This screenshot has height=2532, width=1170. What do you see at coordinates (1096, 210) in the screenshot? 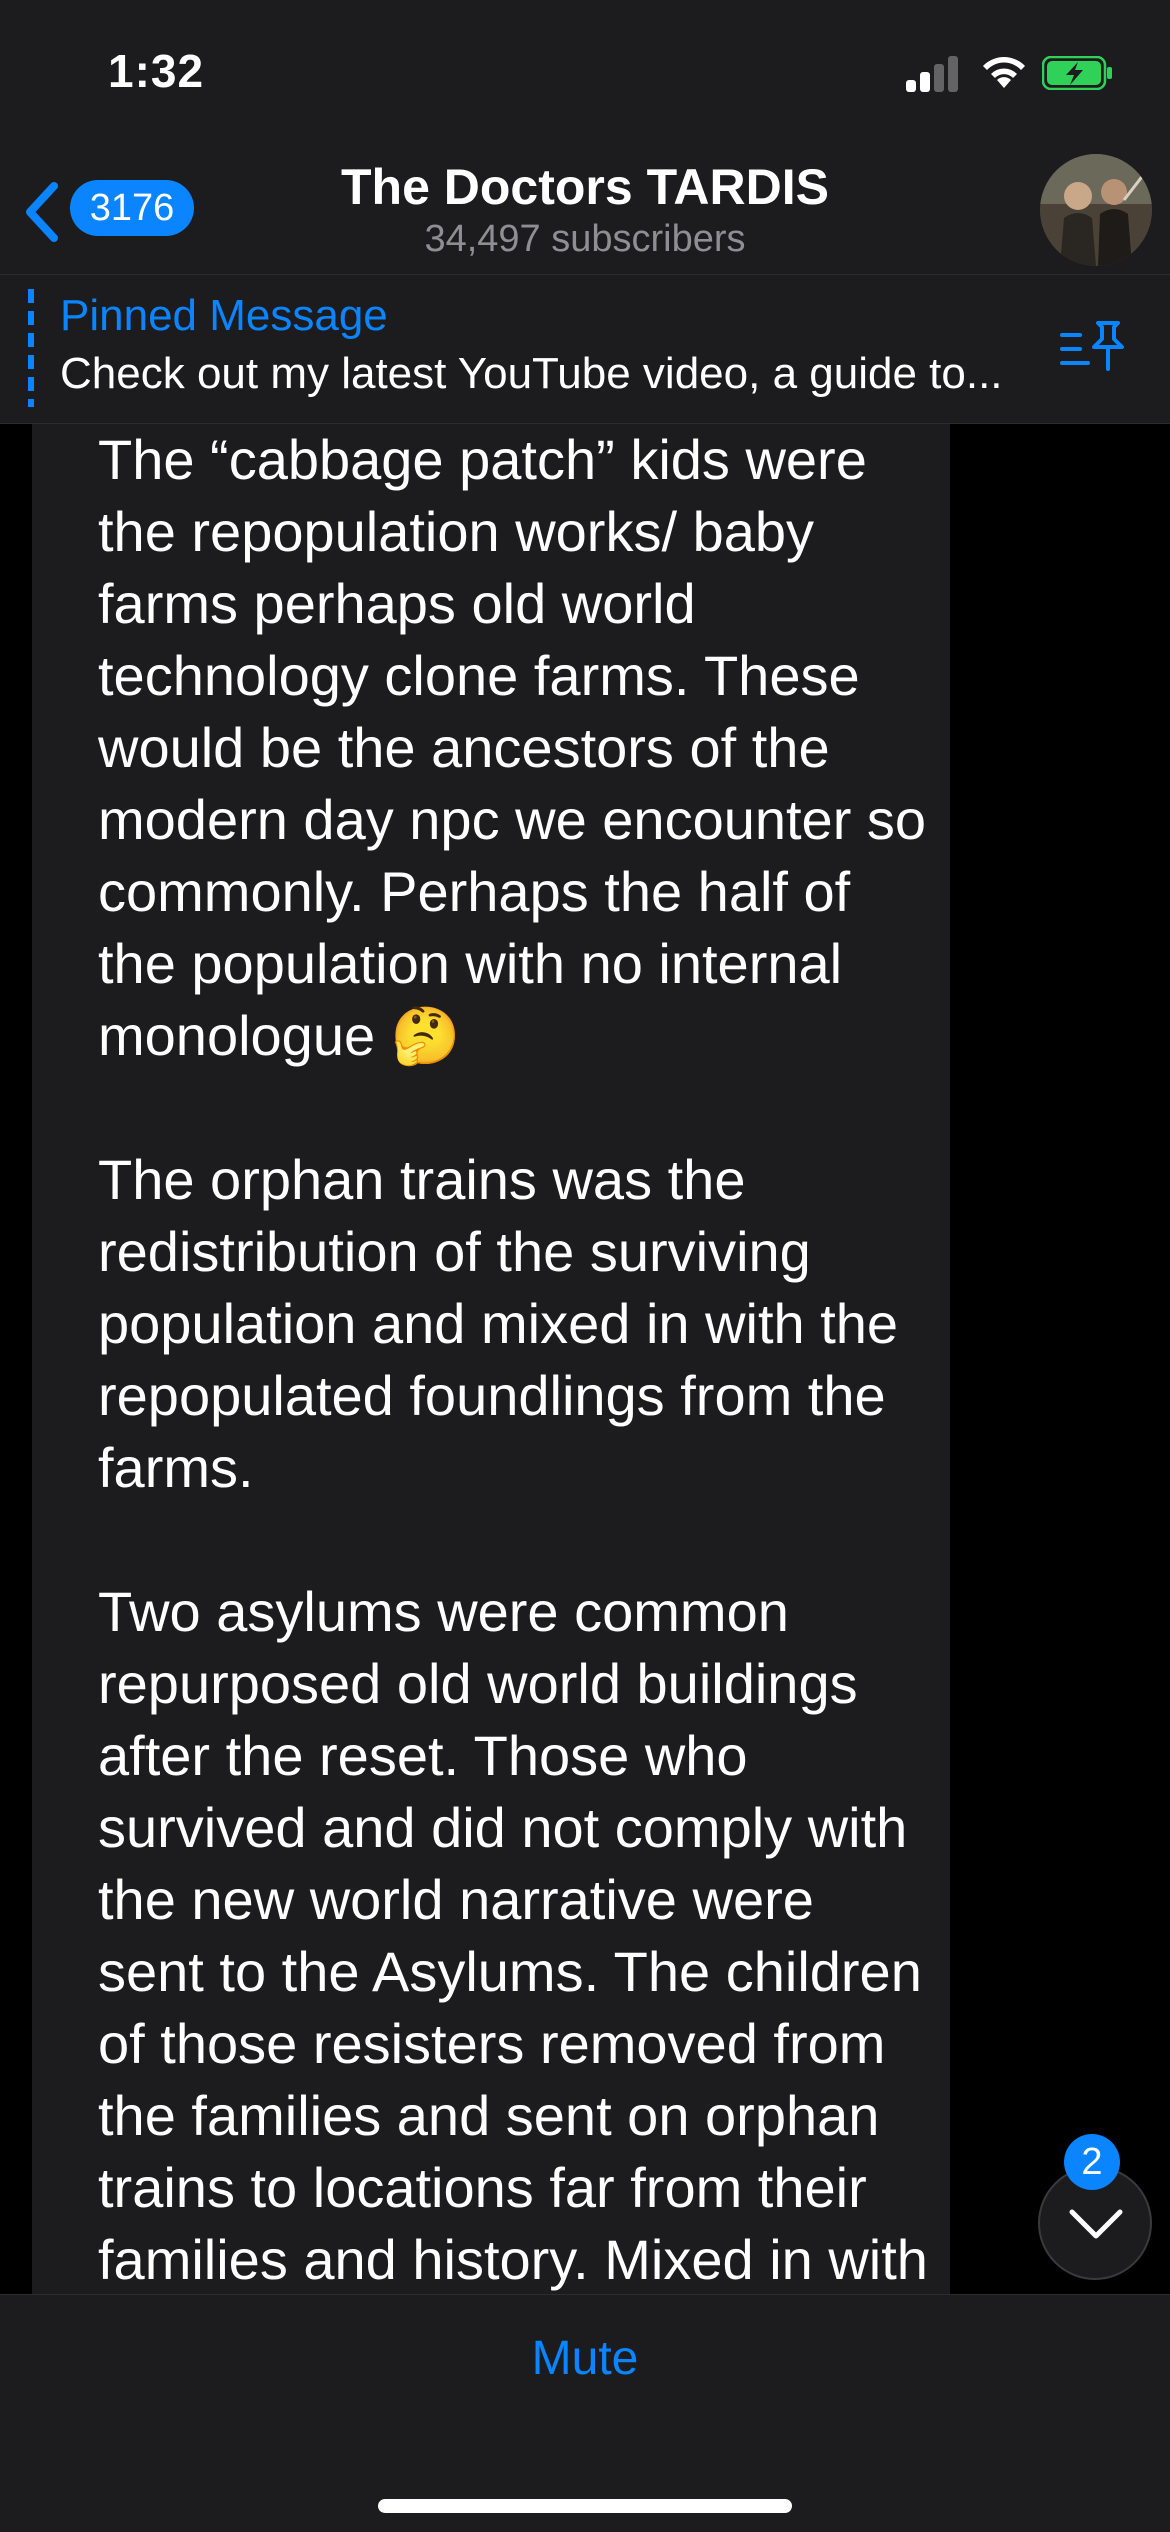
I see `channel-avatar` at bounding box center [1096, 210].